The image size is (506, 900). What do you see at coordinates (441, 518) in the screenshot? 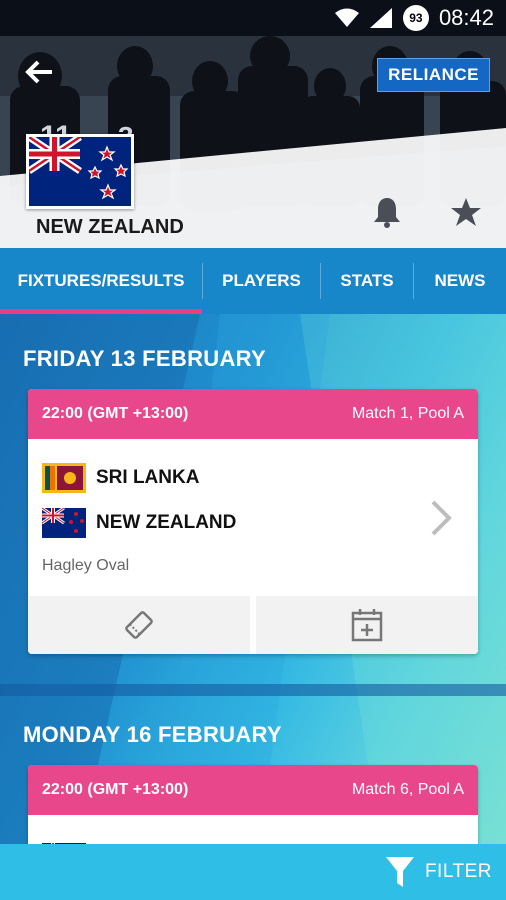
I see `chevron-right-icon` at bounding box center [441, 518].